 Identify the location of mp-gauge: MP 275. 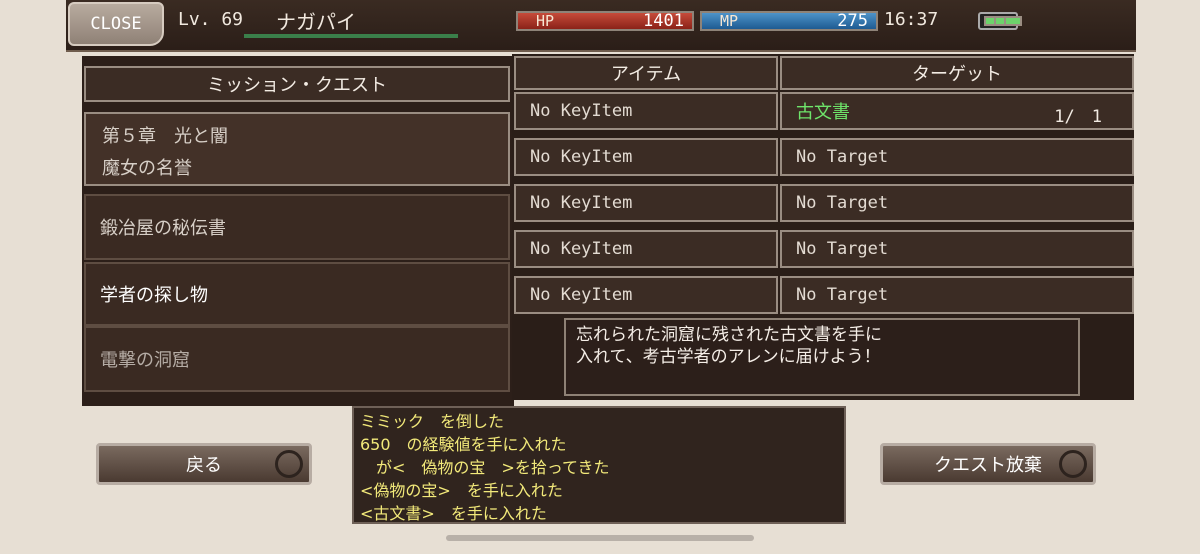
(789, 21).